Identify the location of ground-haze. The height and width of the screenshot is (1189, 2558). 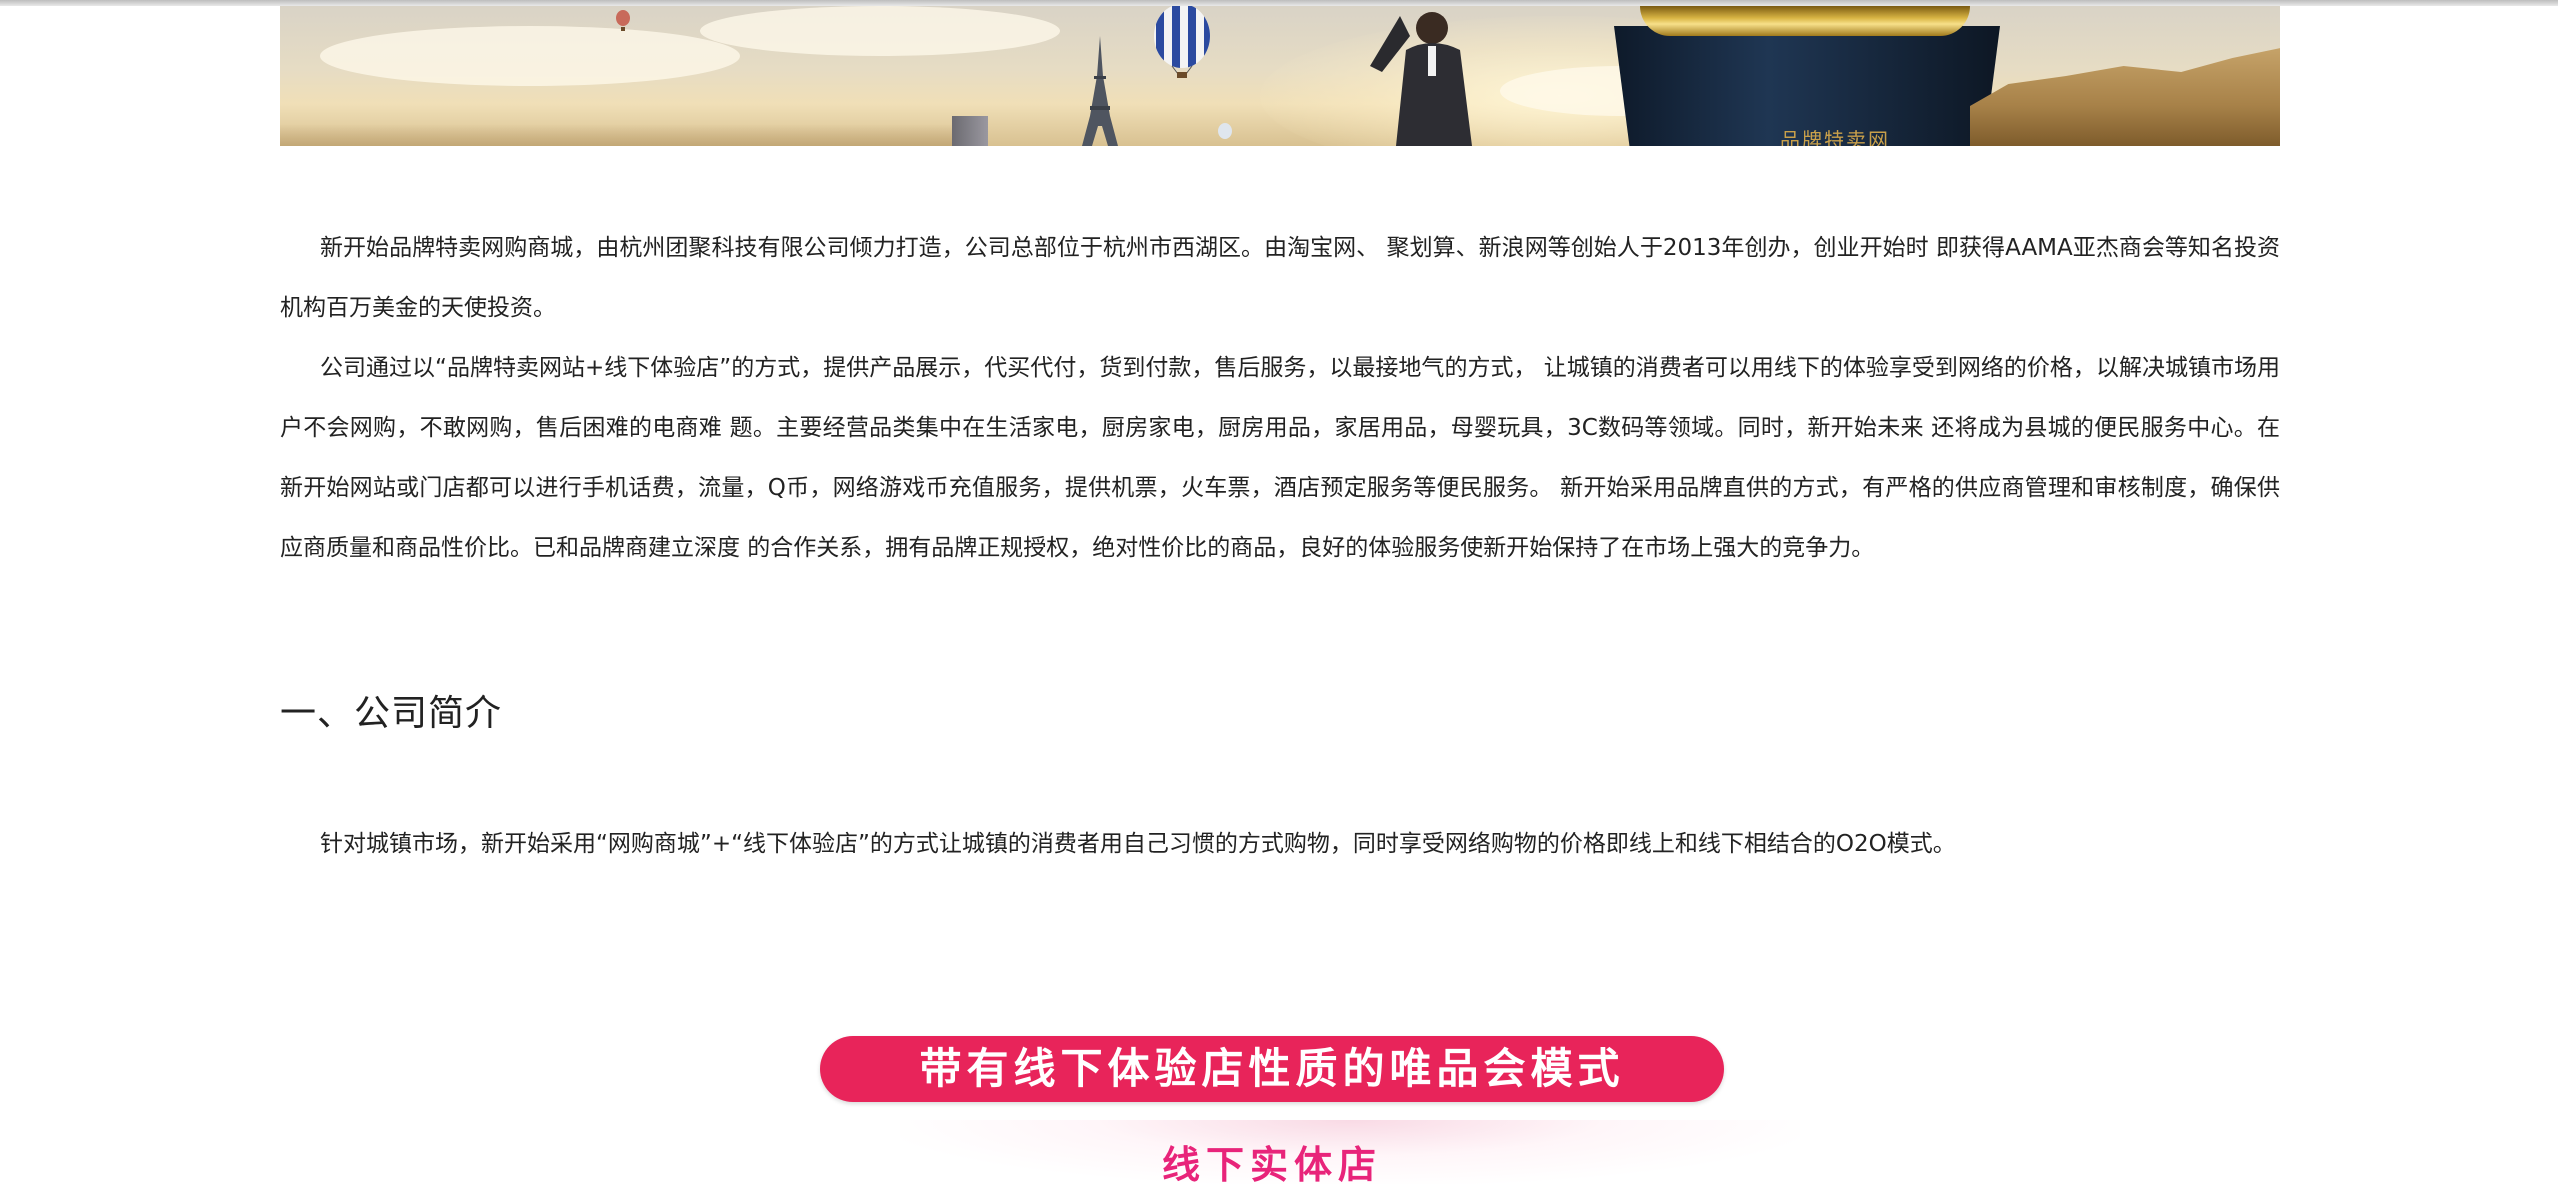
(630, 135).